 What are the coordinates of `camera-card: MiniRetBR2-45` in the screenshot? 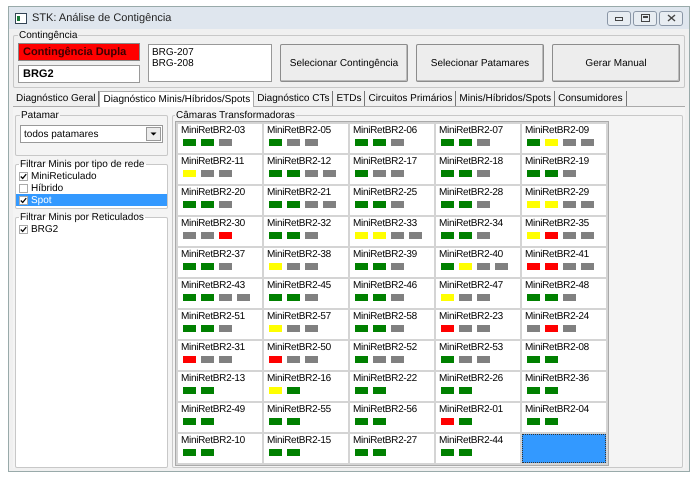 It's located at (306, 293).